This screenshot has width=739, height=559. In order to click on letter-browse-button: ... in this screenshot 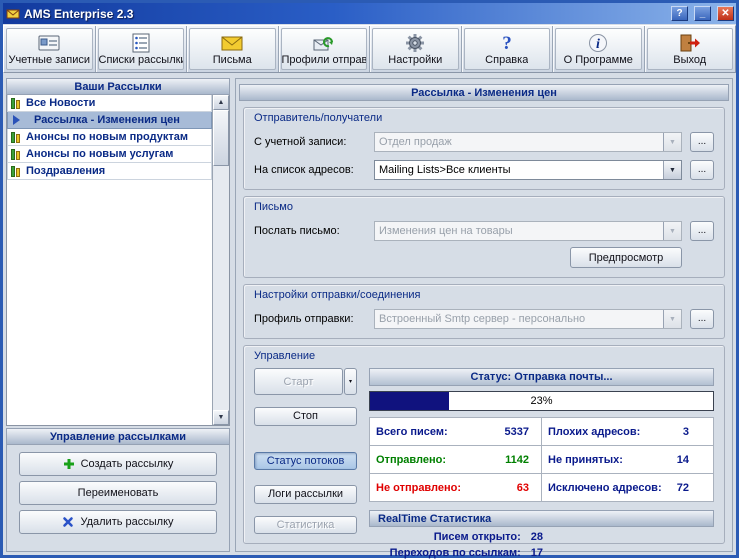, I will do `click(702, 231)`.